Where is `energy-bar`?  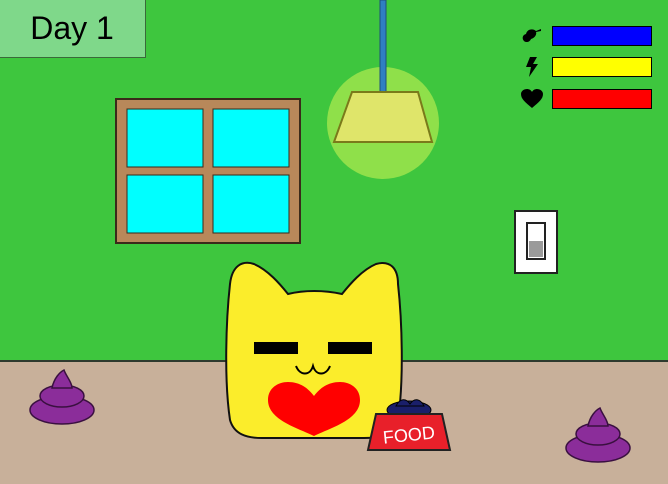
energy-bar is located at coordinates (602, 67).